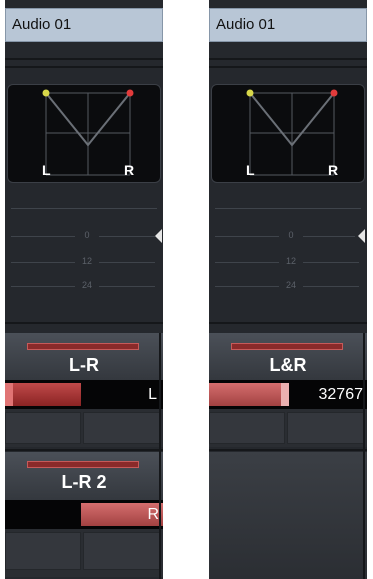 The image size is (373, 579). I want to click on routing-value-1: L, so click(84, 394).